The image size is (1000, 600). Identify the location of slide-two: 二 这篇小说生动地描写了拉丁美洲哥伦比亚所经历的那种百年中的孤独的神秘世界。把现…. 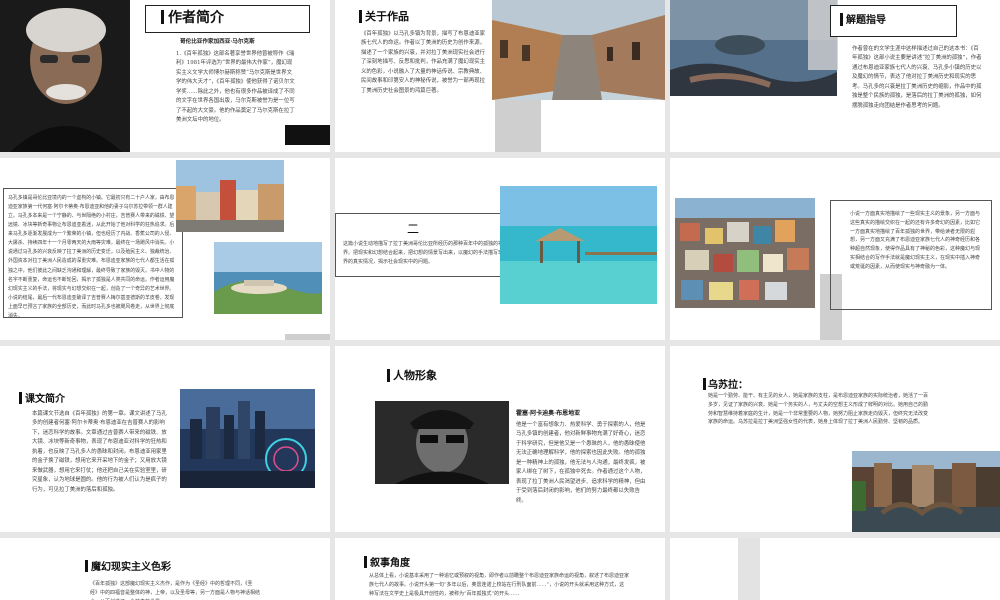
(500, 249).